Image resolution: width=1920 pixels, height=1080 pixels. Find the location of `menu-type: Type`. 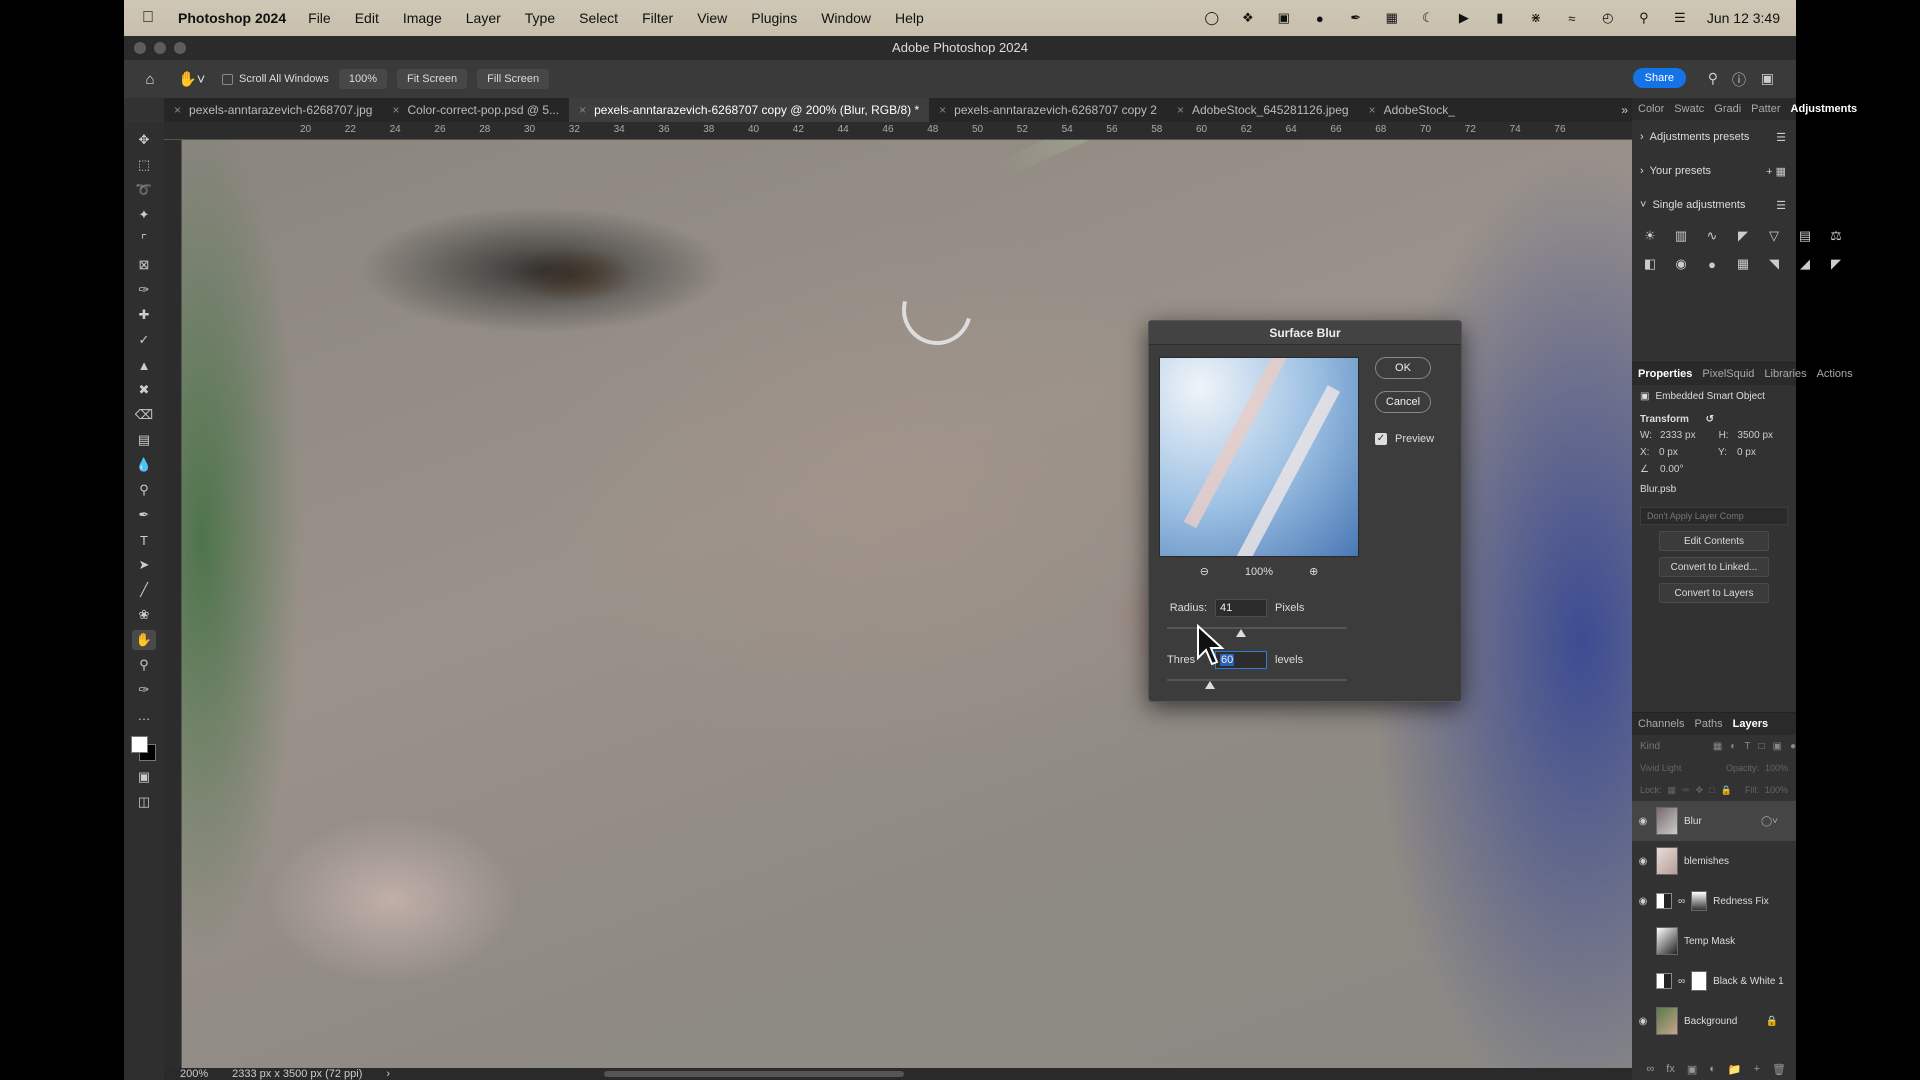

menu-type: Type is located at coordinates (540, 18).